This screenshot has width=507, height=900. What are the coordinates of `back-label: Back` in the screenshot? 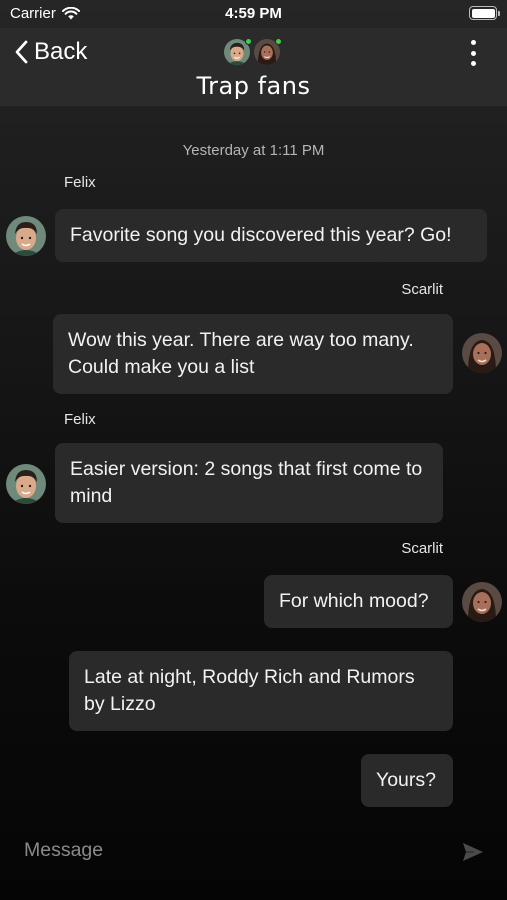 It's located at (61, 51).